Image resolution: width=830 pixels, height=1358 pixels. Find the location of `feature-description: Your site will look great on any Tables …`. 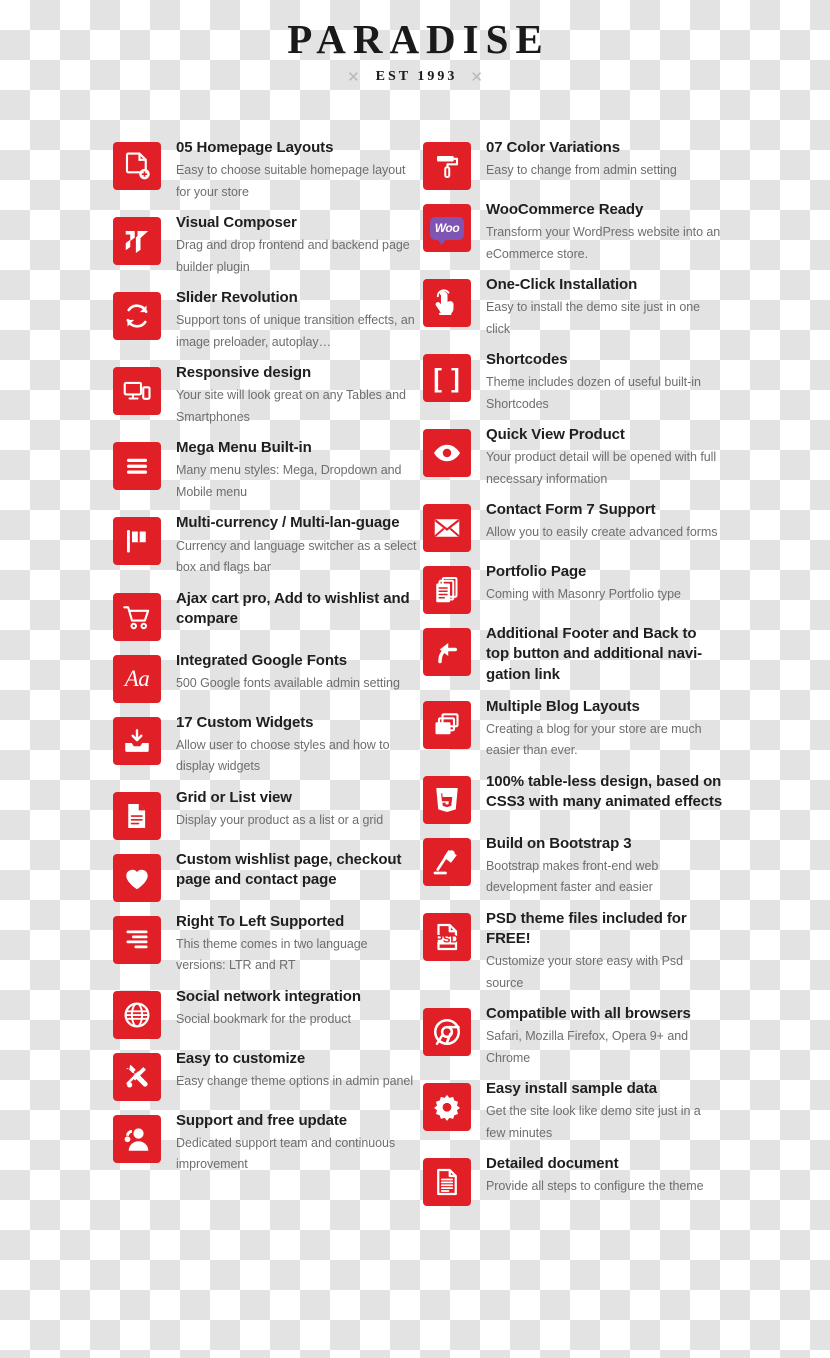

feature-description: Your site will look great on any Tables … is located at coordinates (291, 406).